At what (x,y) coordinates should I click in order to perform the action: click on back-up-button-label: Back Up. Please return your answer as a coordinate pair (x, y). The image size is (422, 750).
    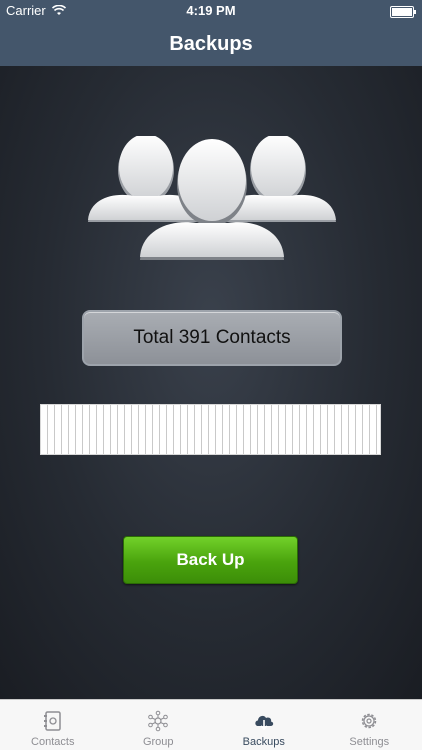
    Looking at the image, I should click on (210, 559).